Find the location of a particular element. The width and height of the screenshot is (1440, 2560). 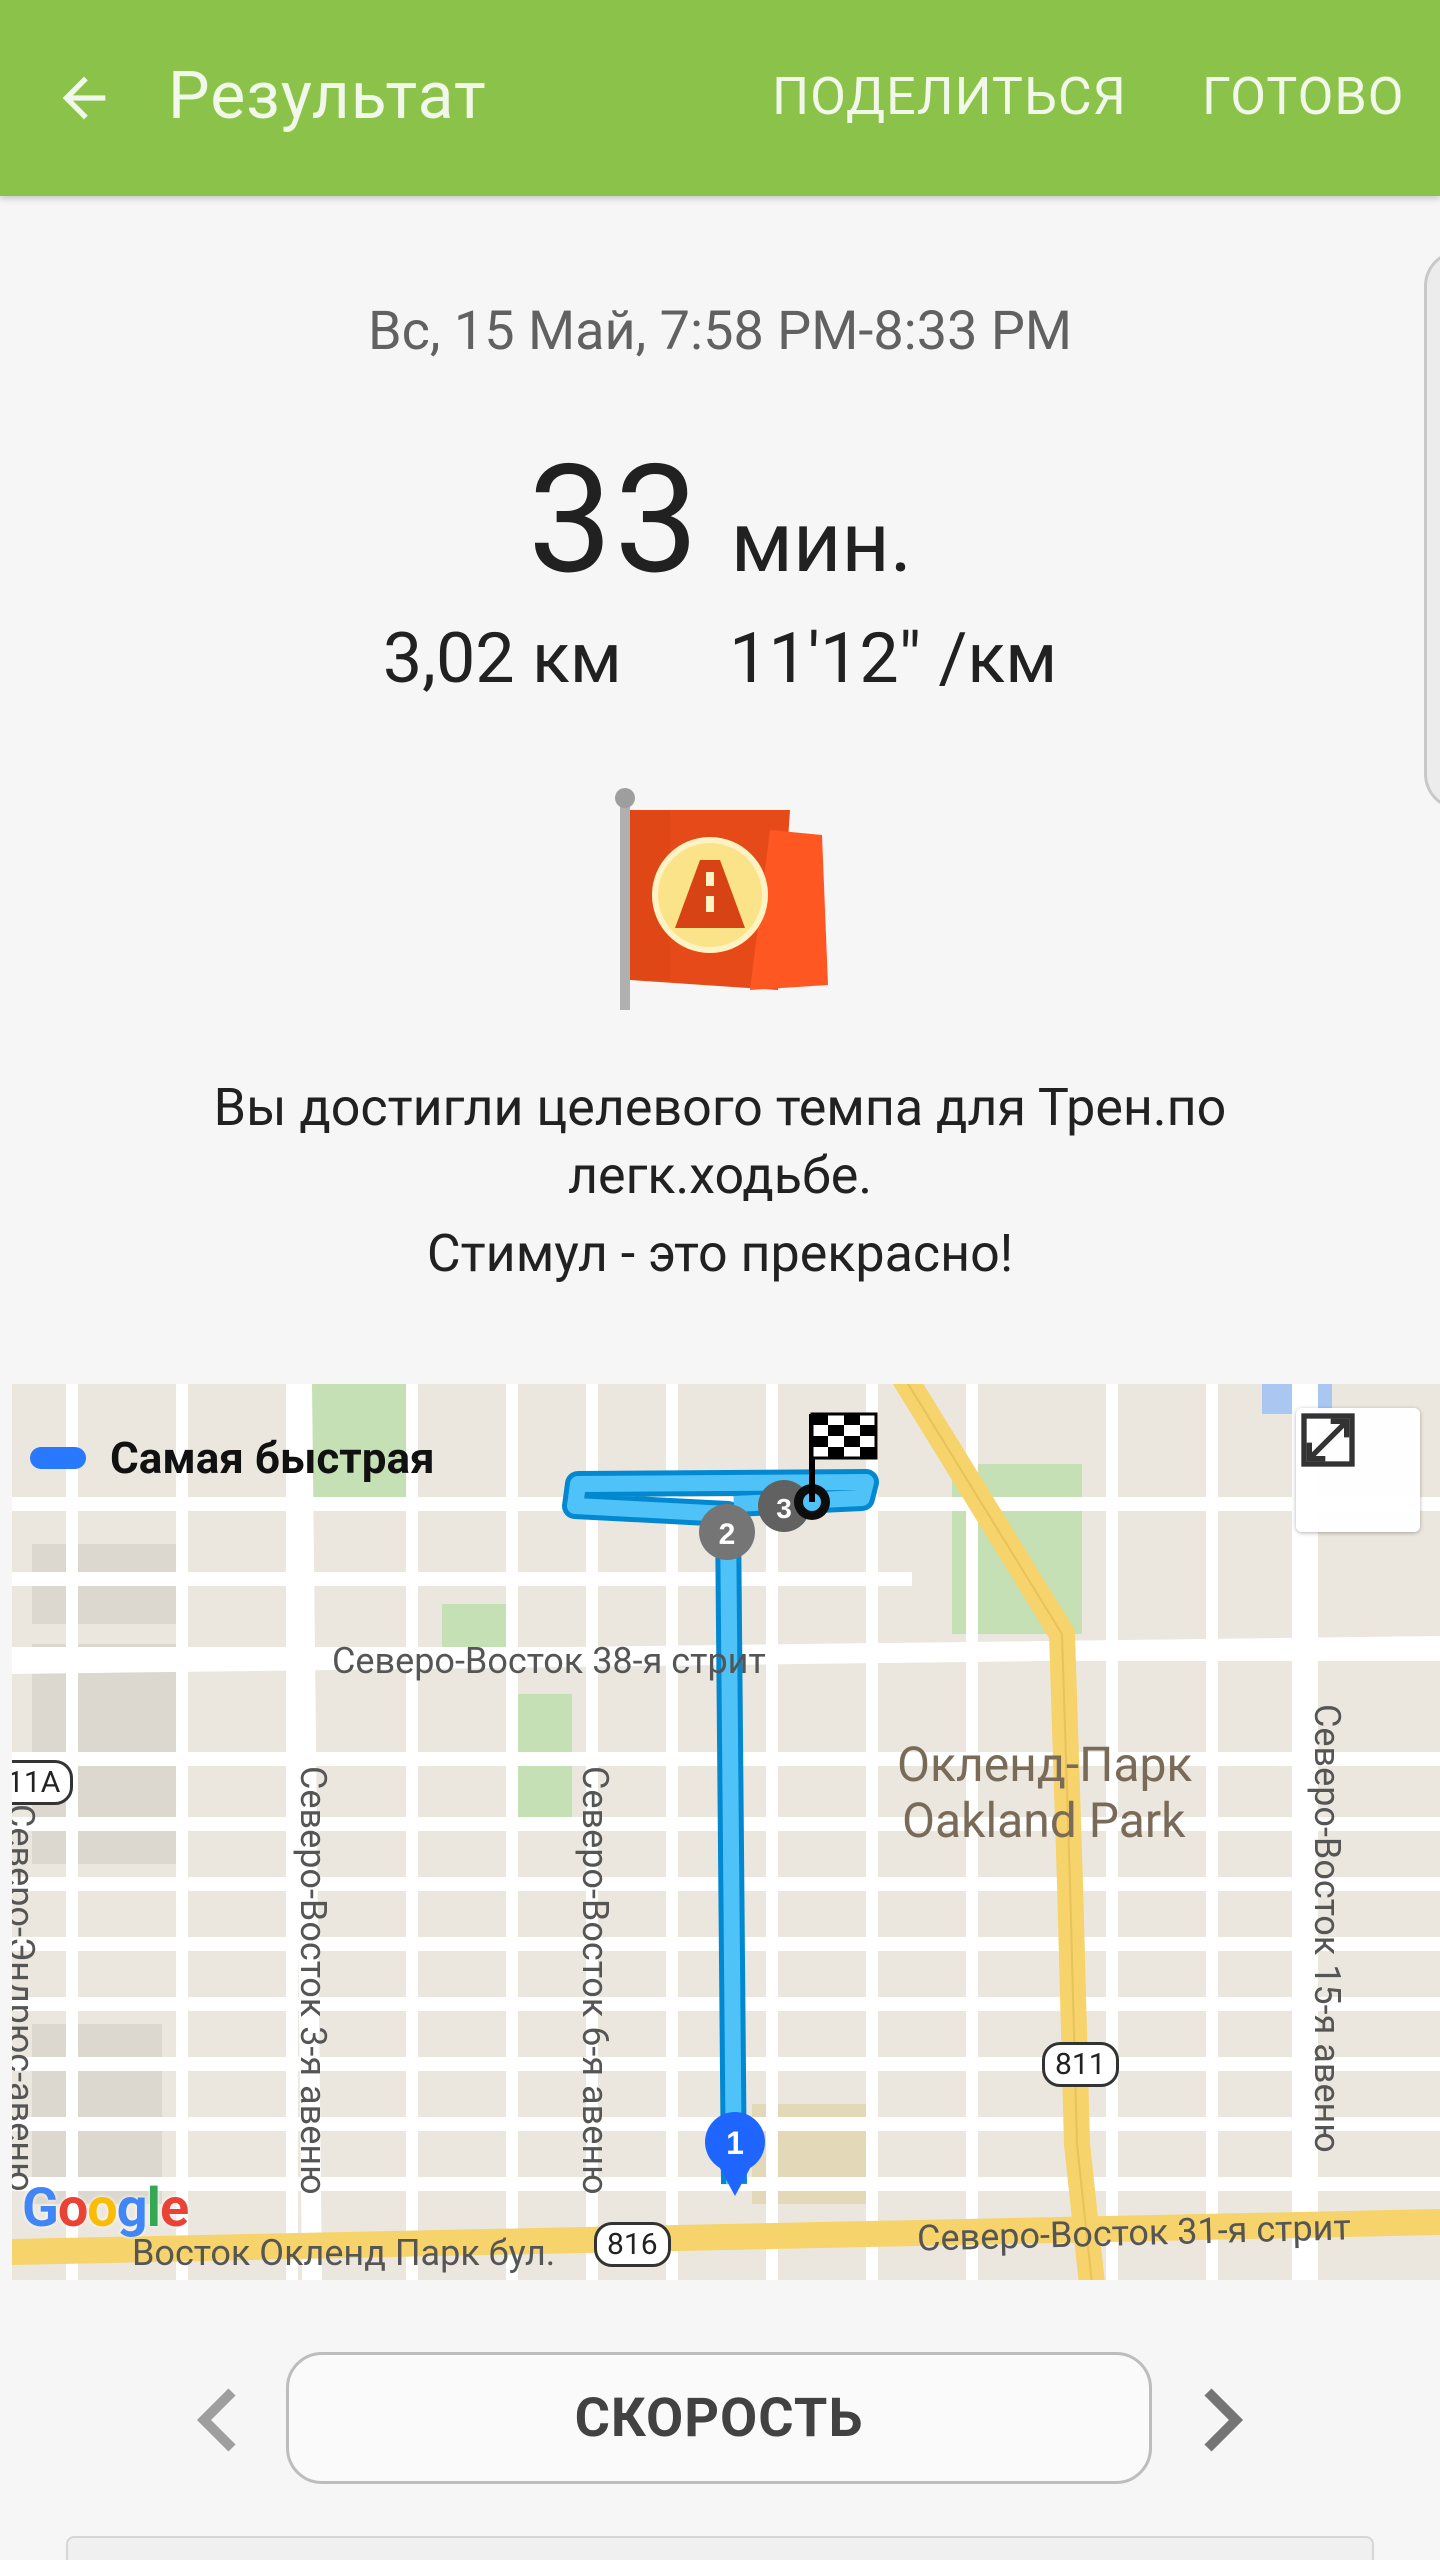

workout-datetime: Вс, 15 Май, 7:58 PM-8:33 PM is located at coordinates (720, 331).